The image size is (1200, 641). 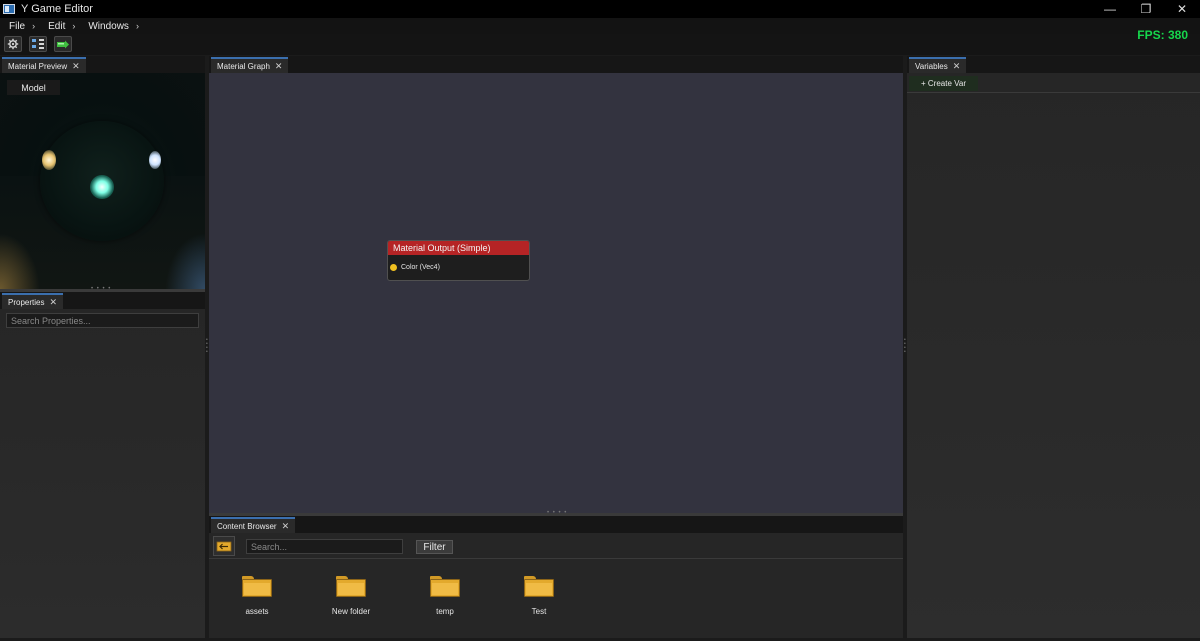 I want to click on menu-file-label: File, so click(x=17, y=26).